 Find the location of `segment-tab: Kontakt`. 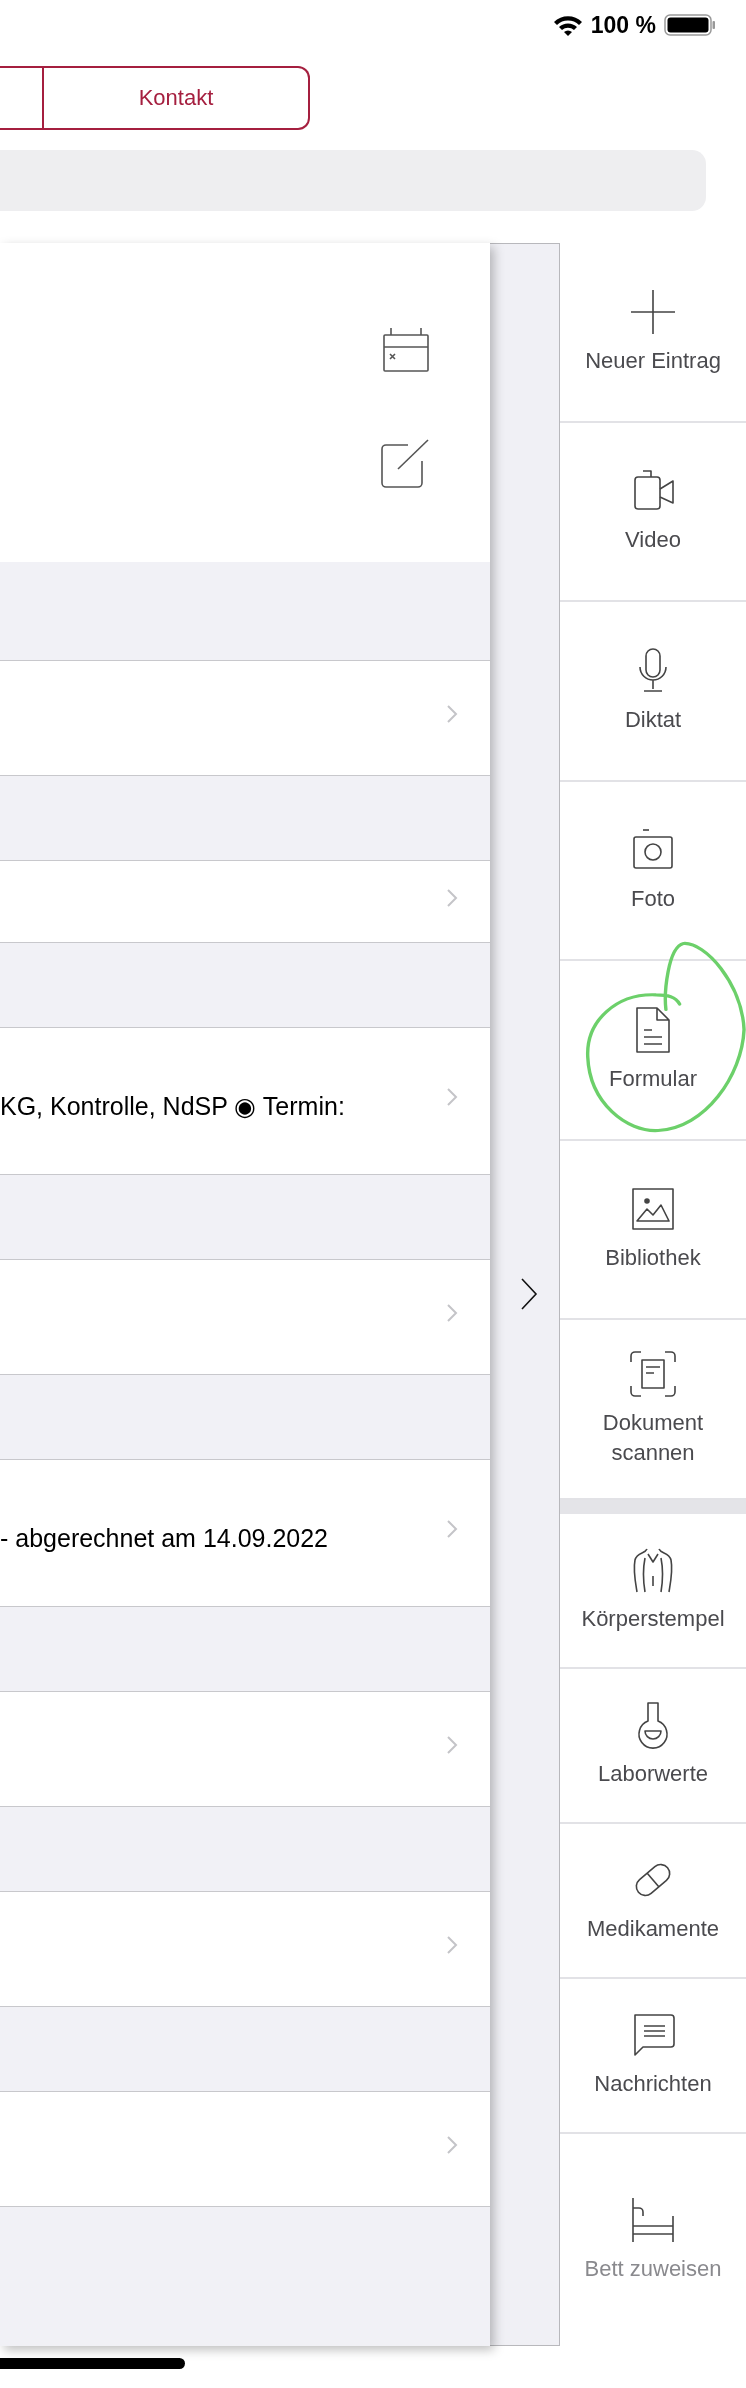

segment-tab: Kontakt is located at coordinates (176, 98).